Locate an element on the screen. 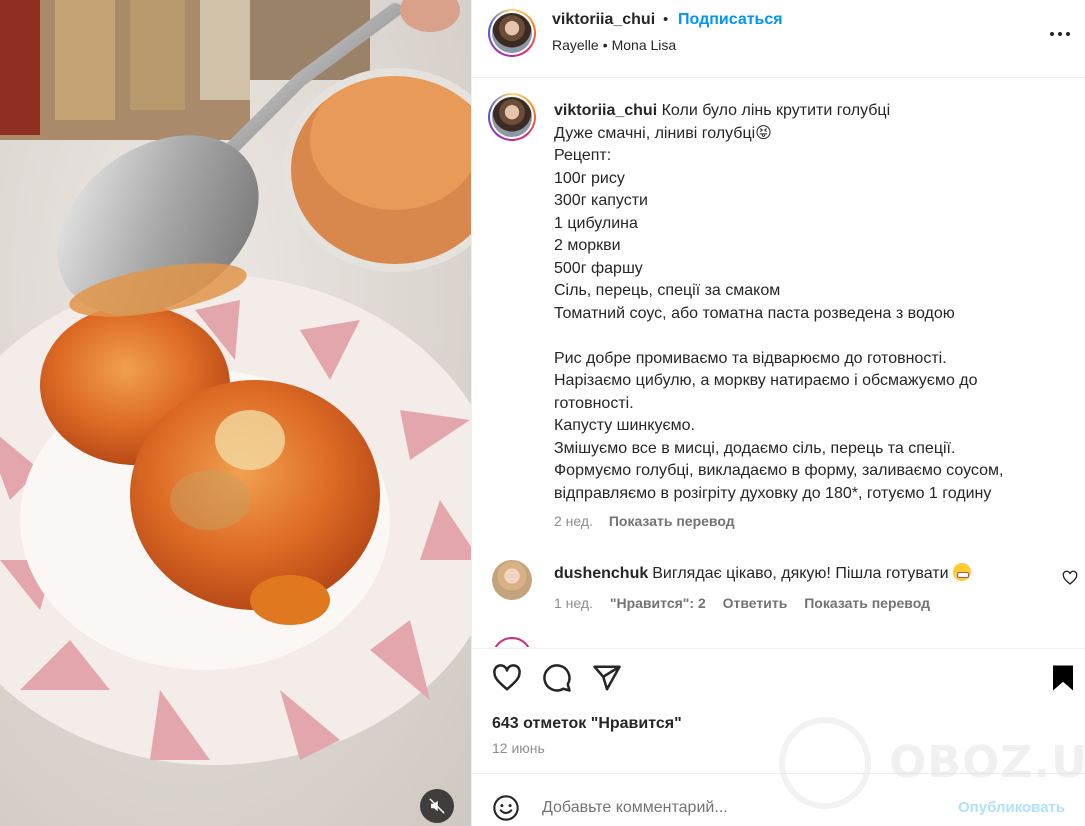 The image size is (1085, 826). audio-track: Mona Lisa is located at coordinates (644, 45).